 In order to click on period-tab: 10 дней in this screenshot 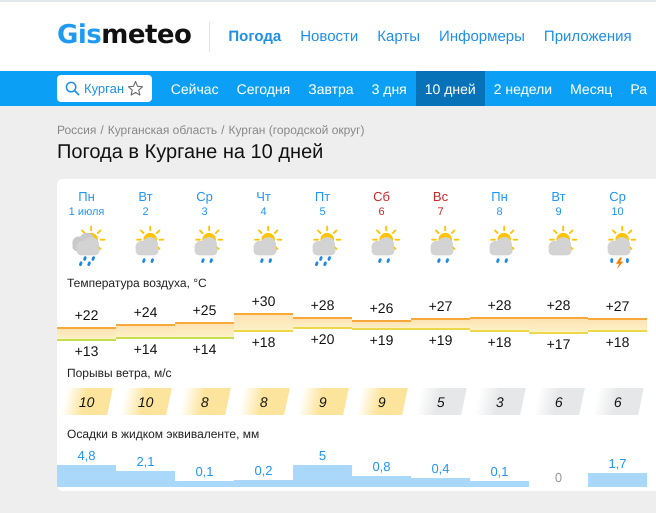, I will do `click(450, 88)`.